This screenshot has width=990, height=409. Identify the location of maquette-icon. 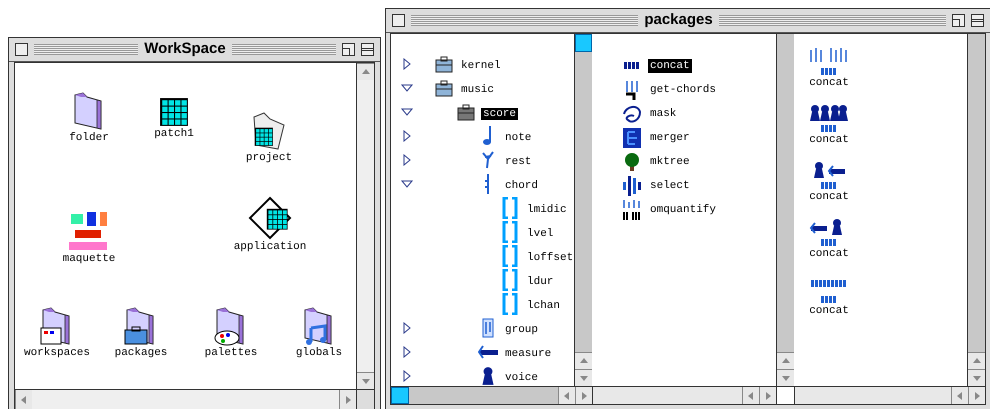
(89, 232).